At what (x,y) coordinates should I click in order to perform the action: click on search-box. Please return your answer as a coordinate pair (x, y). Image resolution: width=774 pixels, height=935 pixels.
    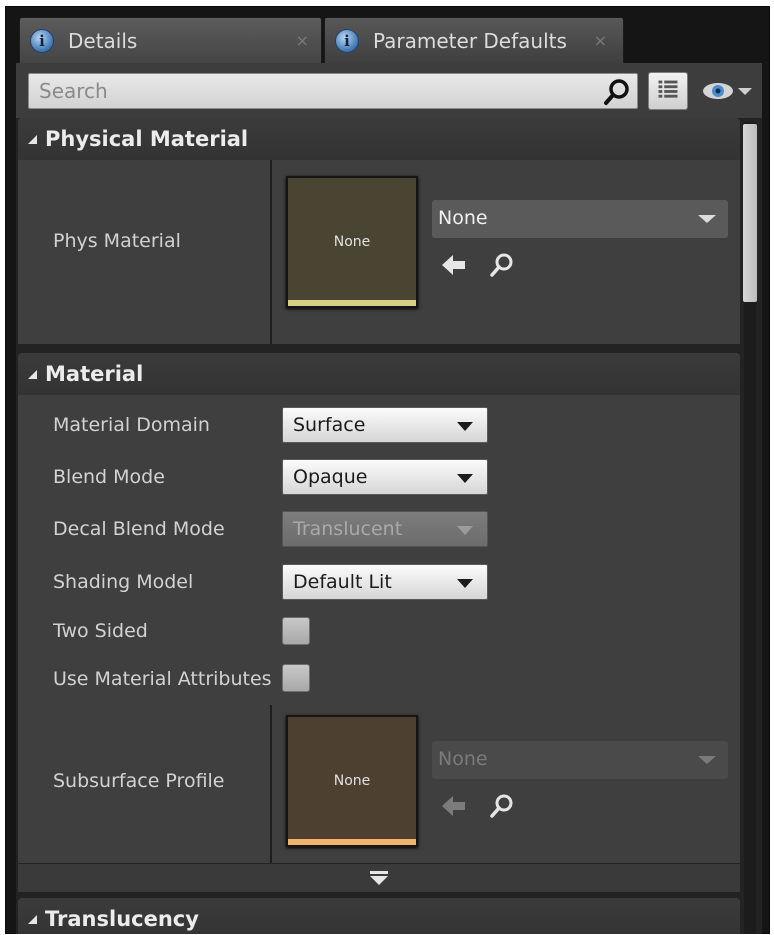
    Looking at the image, I should click on (333, 91).